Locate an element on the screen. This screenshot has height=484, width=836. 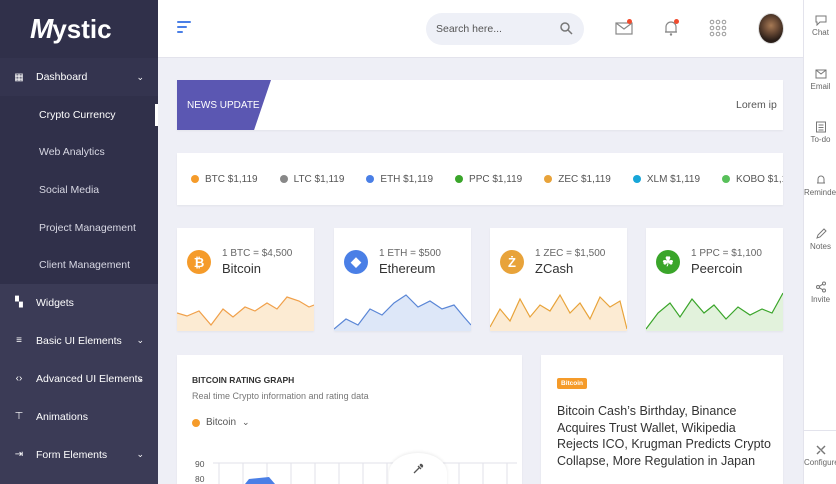
rail-label: Configure is located at coordinates (820, 462).